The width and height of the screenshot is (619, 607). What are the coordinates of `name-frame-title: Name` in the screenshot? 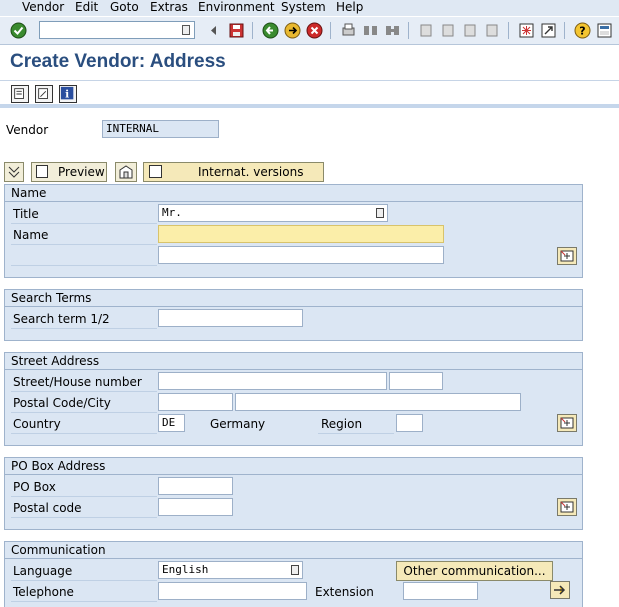 It's located at (29, 193).